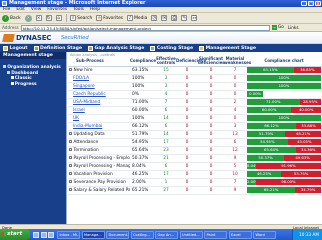  Describe the element at coordinates (284, 94) in the screenshot. I see `compliance-bar: 0.00%` at that location.